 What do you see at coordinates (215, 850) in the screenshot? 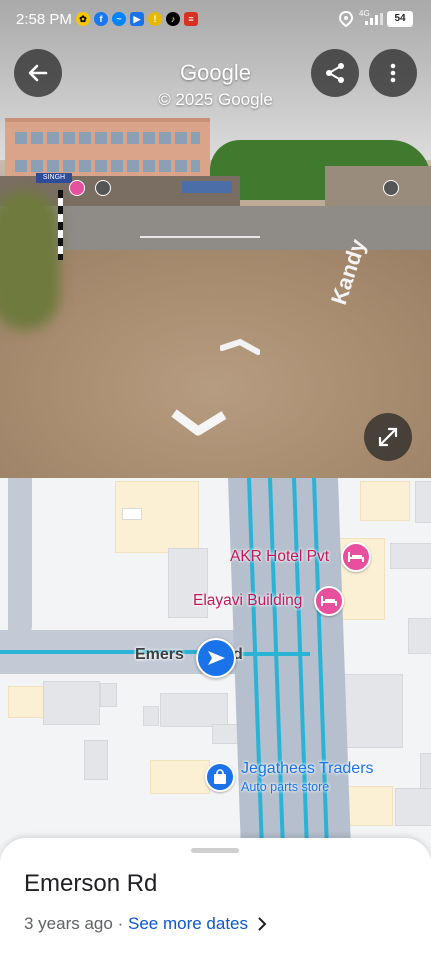
I see `drag-handle` at bounding box center [215, 850].